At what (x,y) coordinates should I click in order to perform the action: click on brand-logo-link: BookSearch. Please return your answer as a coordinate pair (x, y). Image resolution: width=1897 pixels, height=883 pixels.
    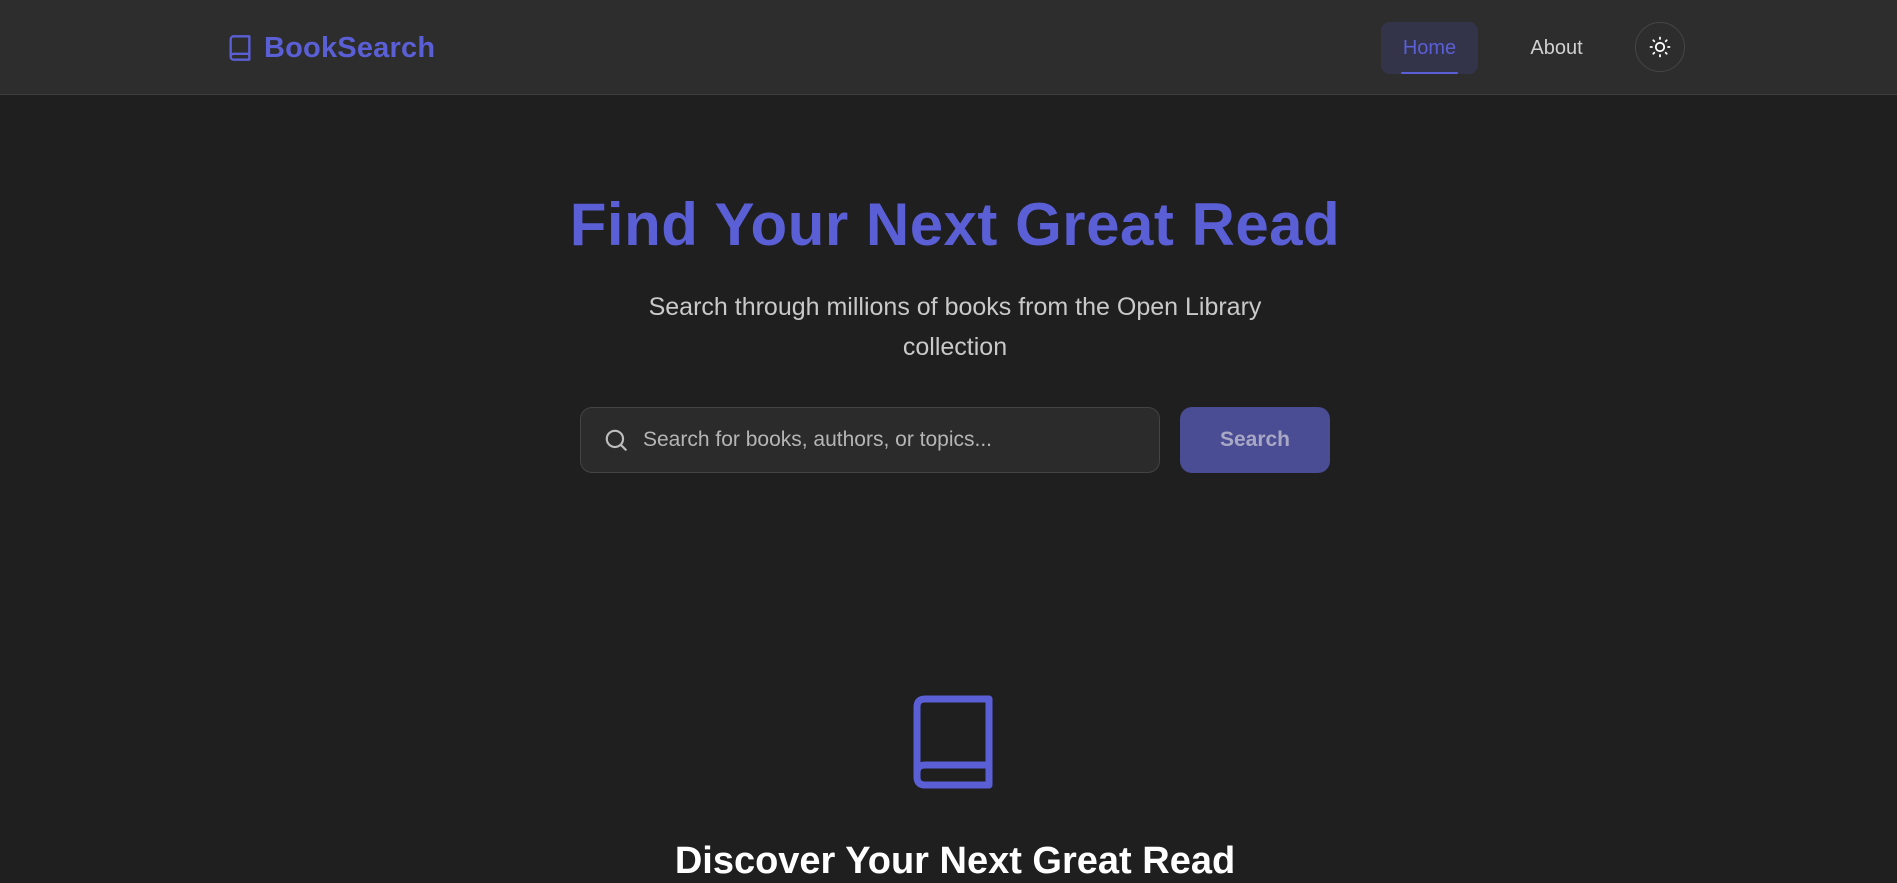
    Looking at the image, I should click on (330, 48).